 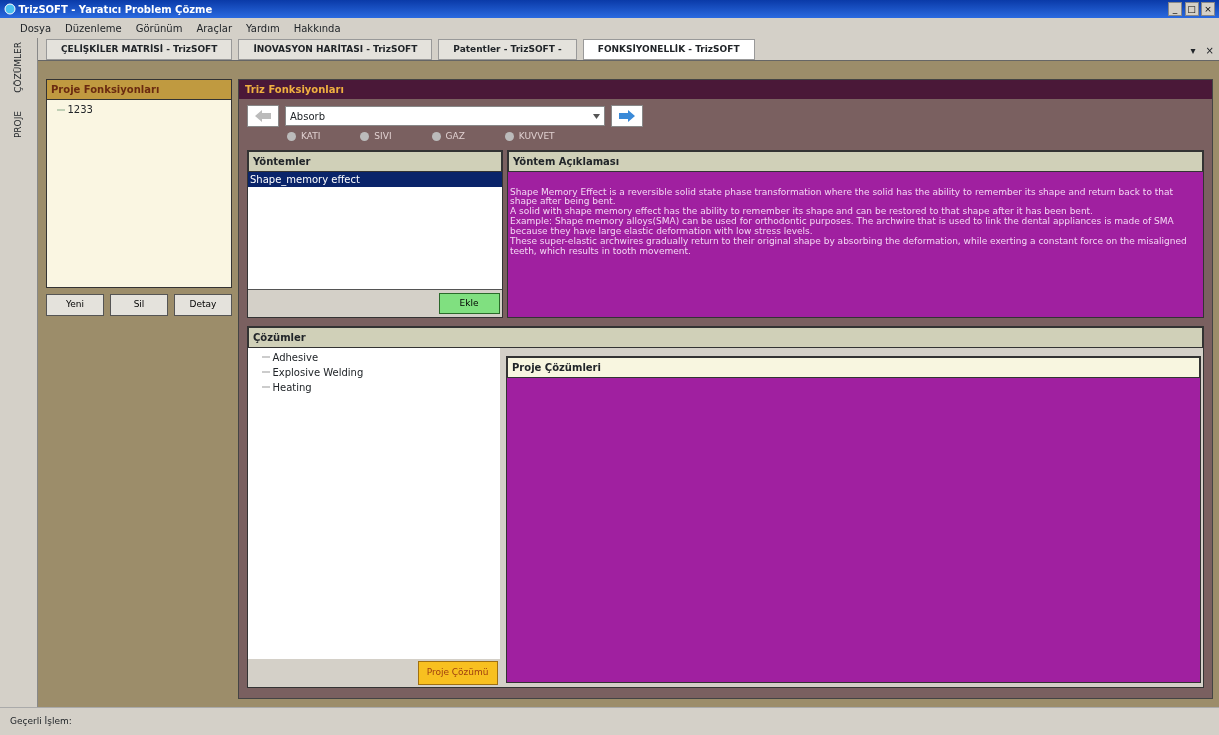 What do you see at coordinates (318, 372) in the screenshot?
I see `list-item: Explosive Welding` at bounding box center [318, 372].